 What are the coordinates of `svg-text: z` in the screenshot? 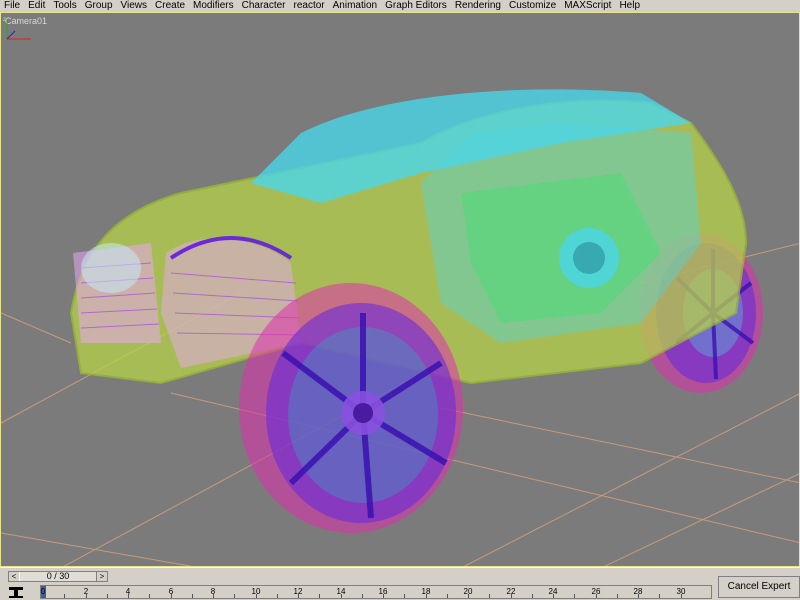 It's located at (4, 20).